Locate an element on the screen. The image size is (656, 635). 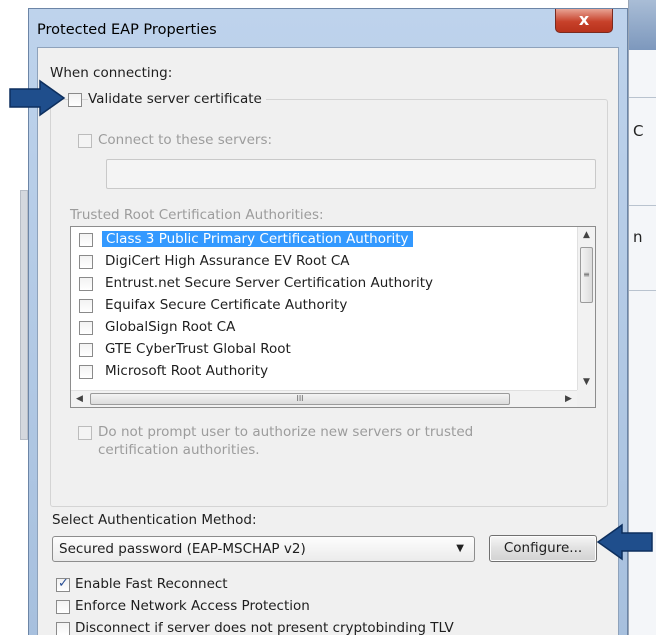
trusted-authorities-heading: Trusted Root Certification Authorities: is located at coordinates (197, 215).